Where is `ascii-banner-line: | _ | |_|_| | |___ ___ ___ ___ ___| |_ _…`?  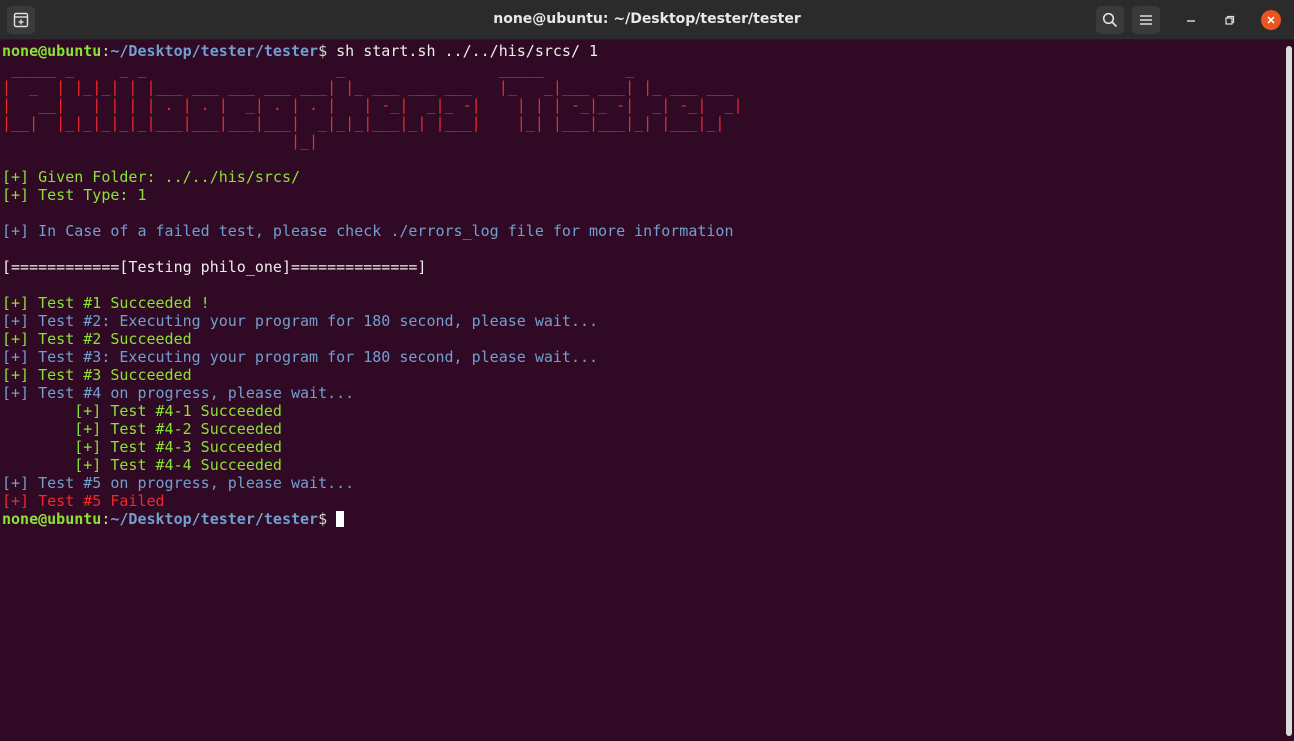 ascii-banner-line: | _ | |_|_| | |___ ___ ___ ___ ___| |_ _… is located at coordinates (372, 87).